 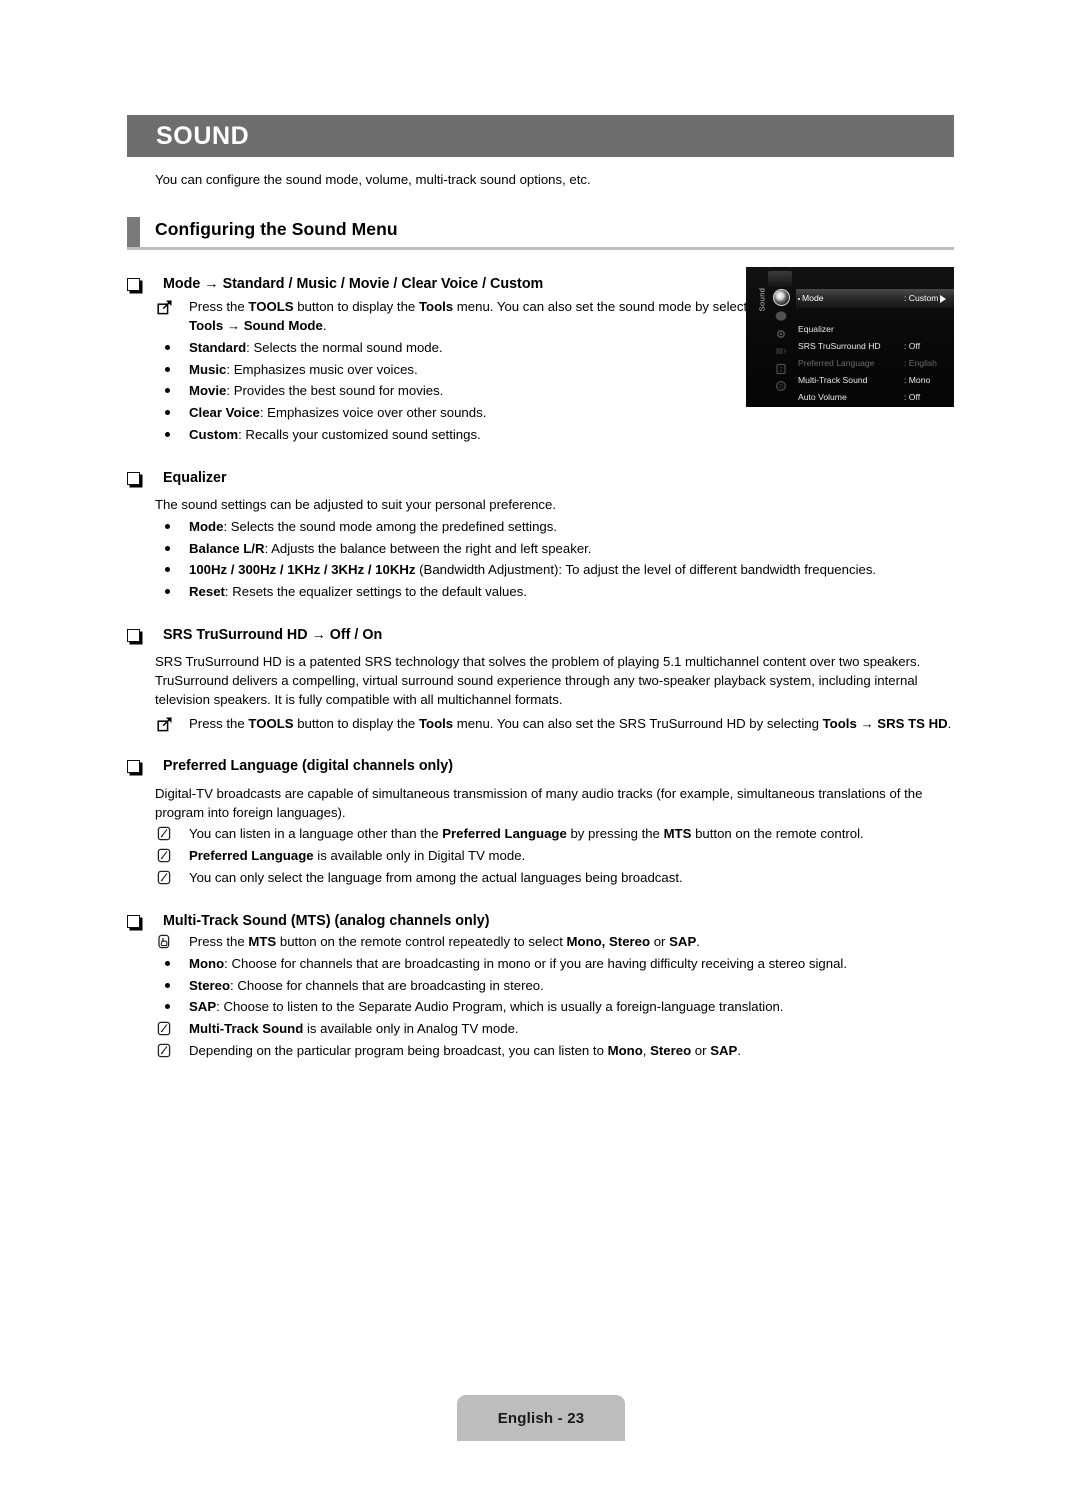 I want to click on osd-row-multi-track-sound: Multi-Track Sound : Mono, so click(x=874, y=380).